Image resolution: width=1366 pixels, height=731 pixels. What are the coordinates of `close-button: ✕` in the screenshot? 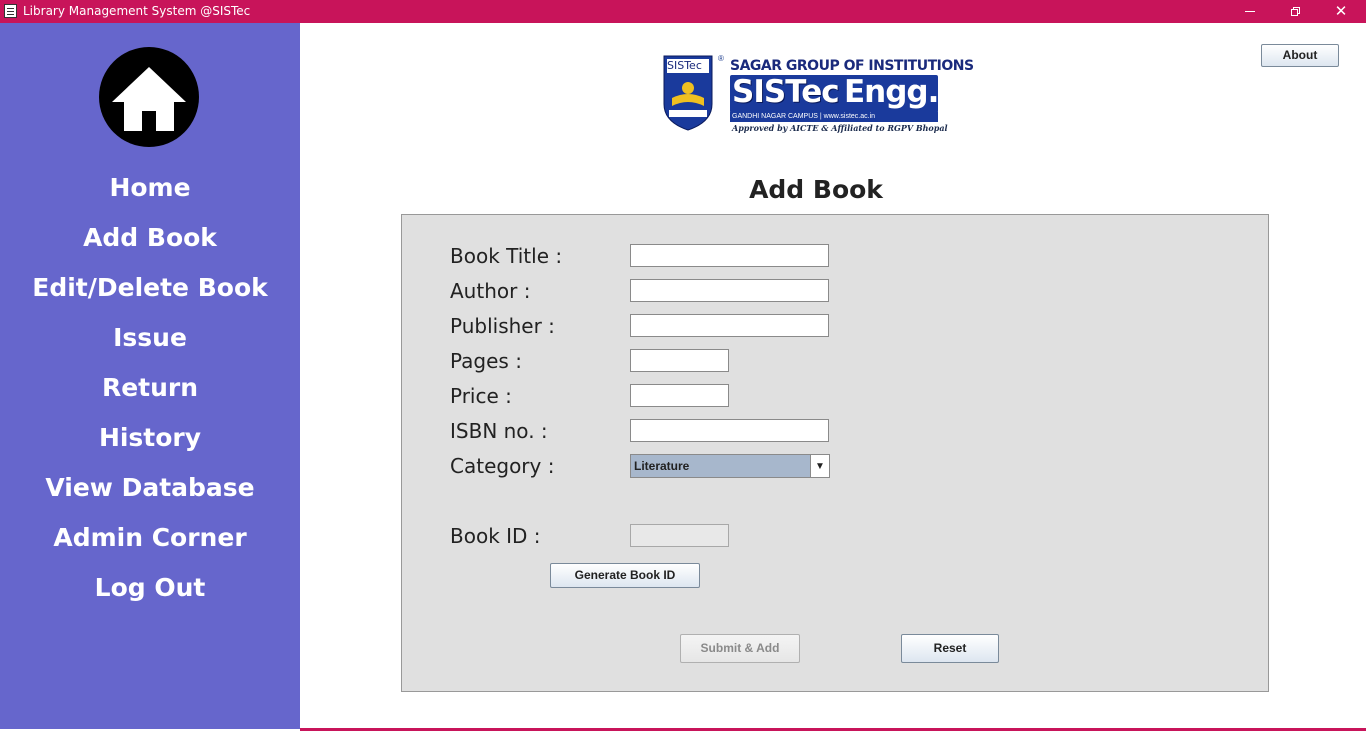 It's located at (1341, 11).